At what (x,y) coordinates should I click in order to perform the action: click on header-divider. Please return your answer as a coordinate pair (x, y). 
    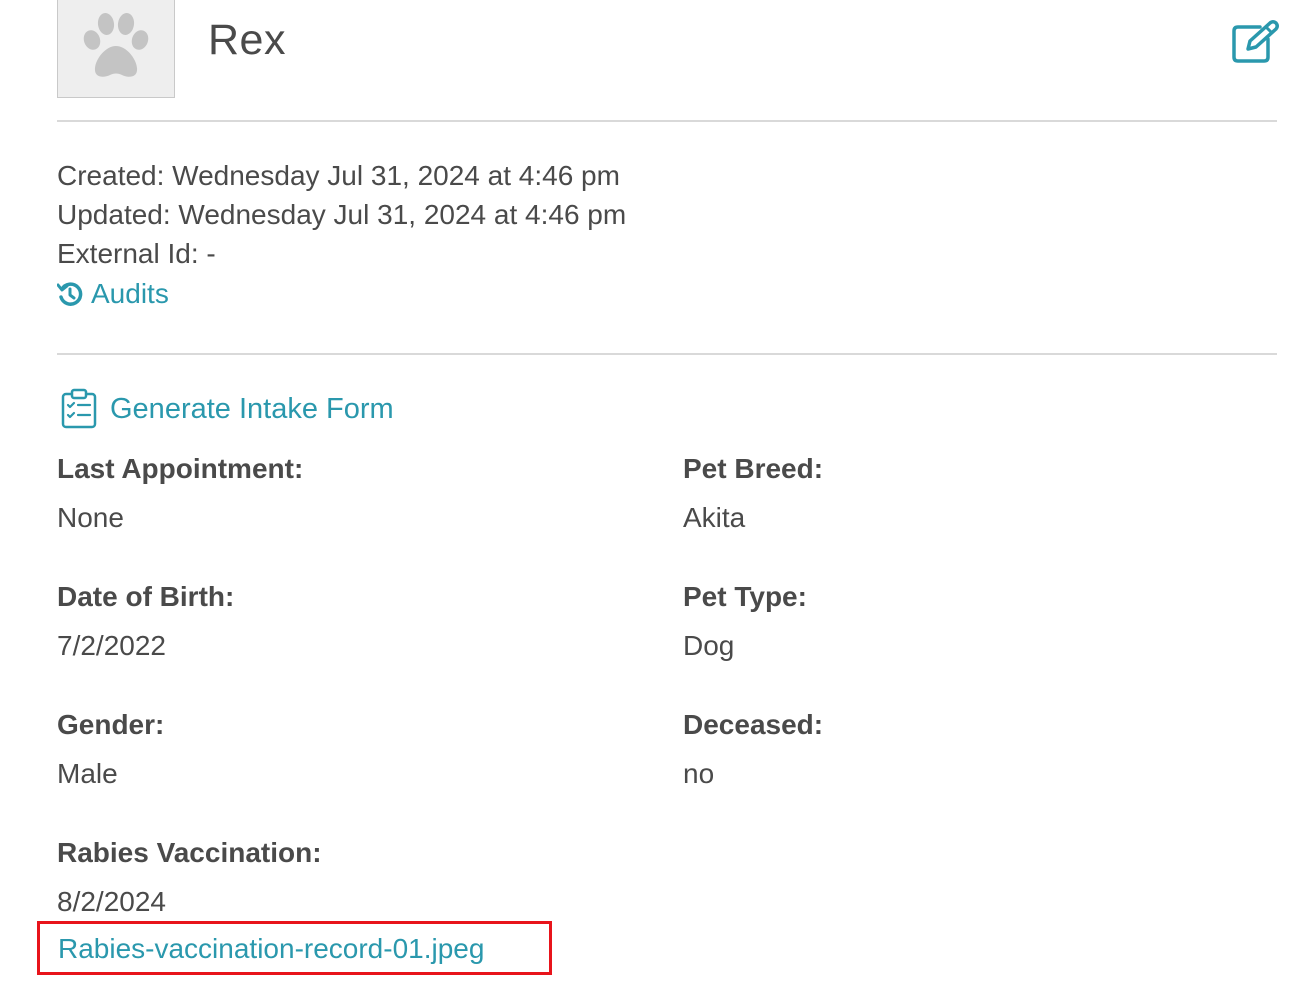
    Looking at the image, I should click on (667, 121).